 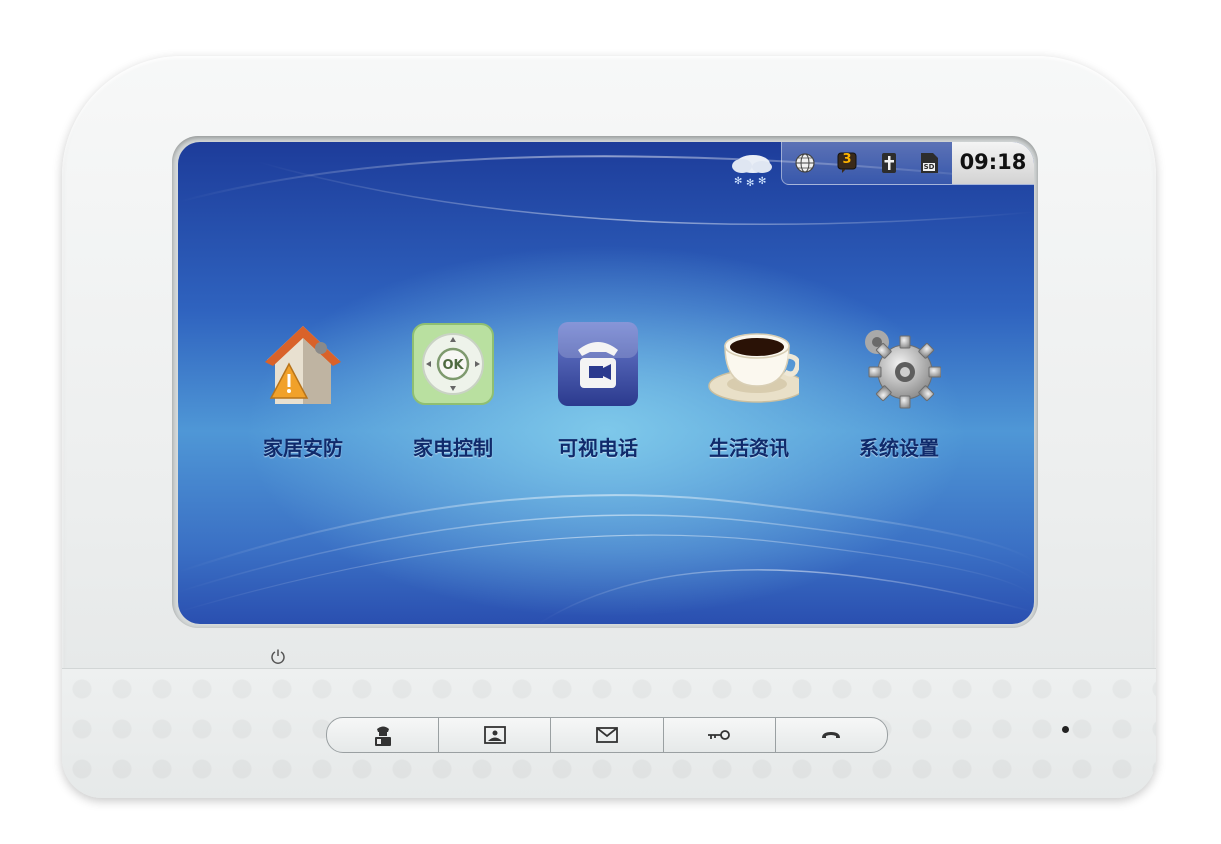 What do you see at coordinates (993, 163) in the screenshot?
I see `clock: 09:18` at bounding box center [993, 163].